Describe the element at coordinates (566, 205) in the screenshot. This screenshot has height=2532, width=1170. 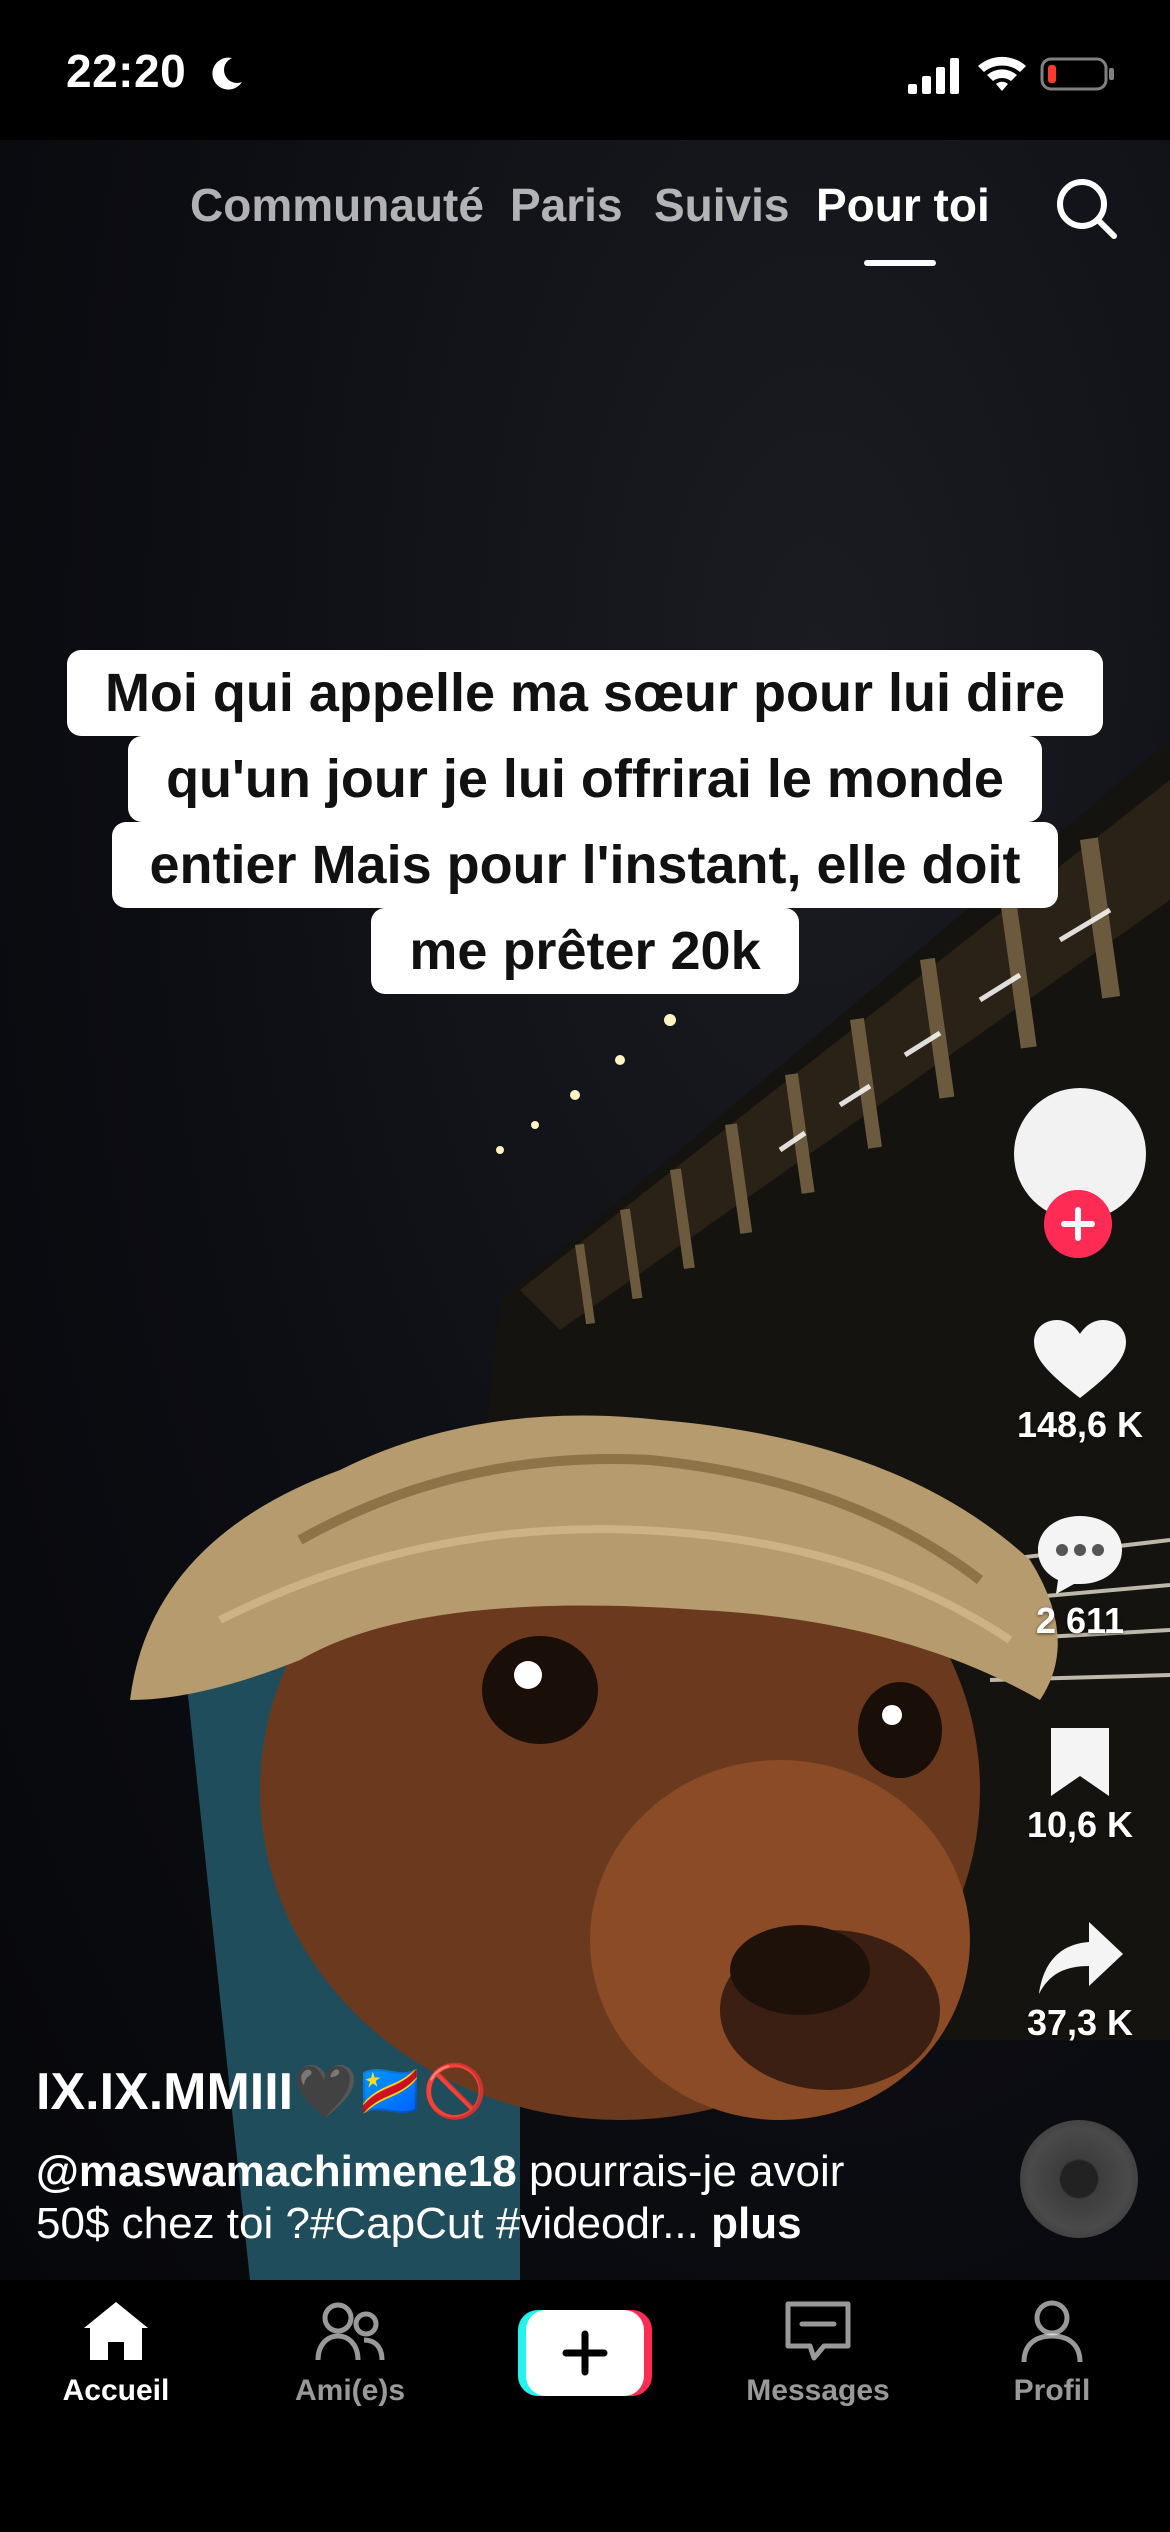
I see `tab-paris: Paris` at that location.